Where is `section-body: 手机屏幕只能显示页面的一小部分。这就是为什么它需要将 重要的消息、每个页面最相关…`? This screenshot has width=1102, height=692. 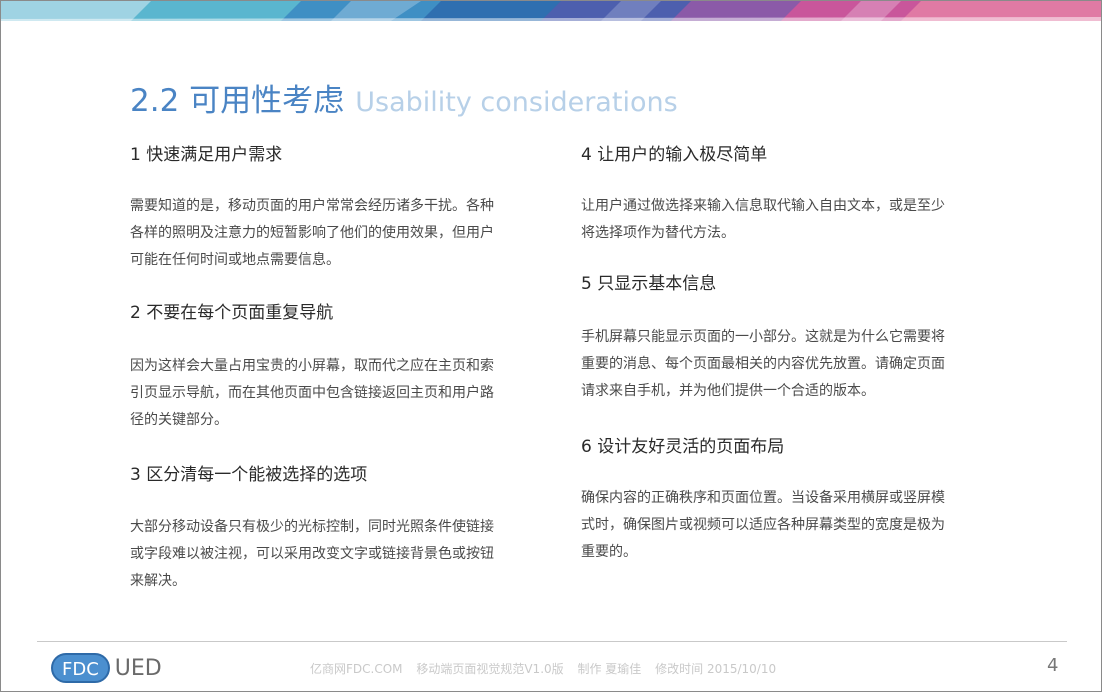 section-body: 手机屏幕只能显示页面的一小部分。这就是为什么它需要将 重要的消息、每个页面最相关… is located at coordinates (786, 364).